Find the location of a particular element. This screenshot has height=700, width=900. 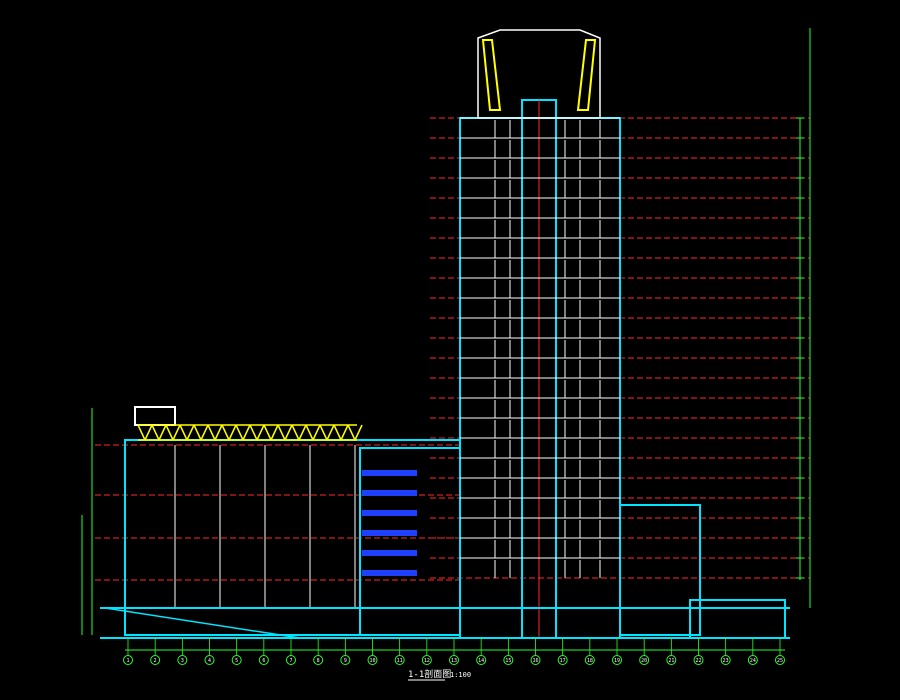

axis-label: 2 is located at coordinates (155, 661).